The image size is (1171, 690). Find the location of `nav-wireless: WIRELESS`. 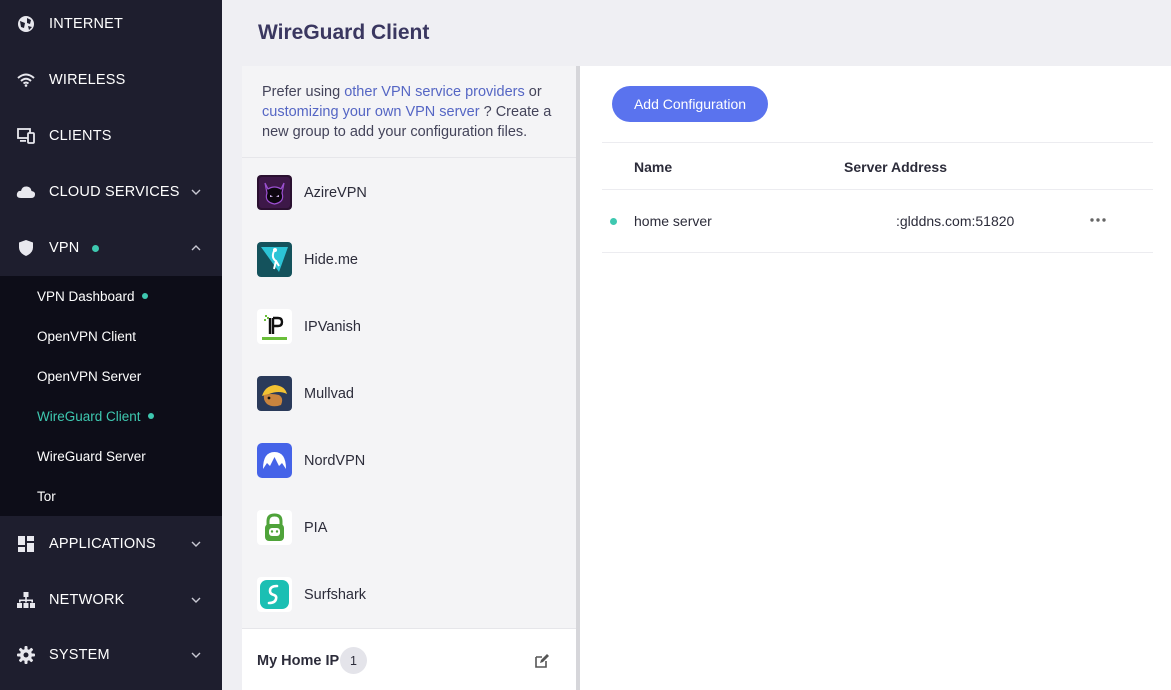

nav-wireless: WIRELESS is located at coordinates (111, 80).